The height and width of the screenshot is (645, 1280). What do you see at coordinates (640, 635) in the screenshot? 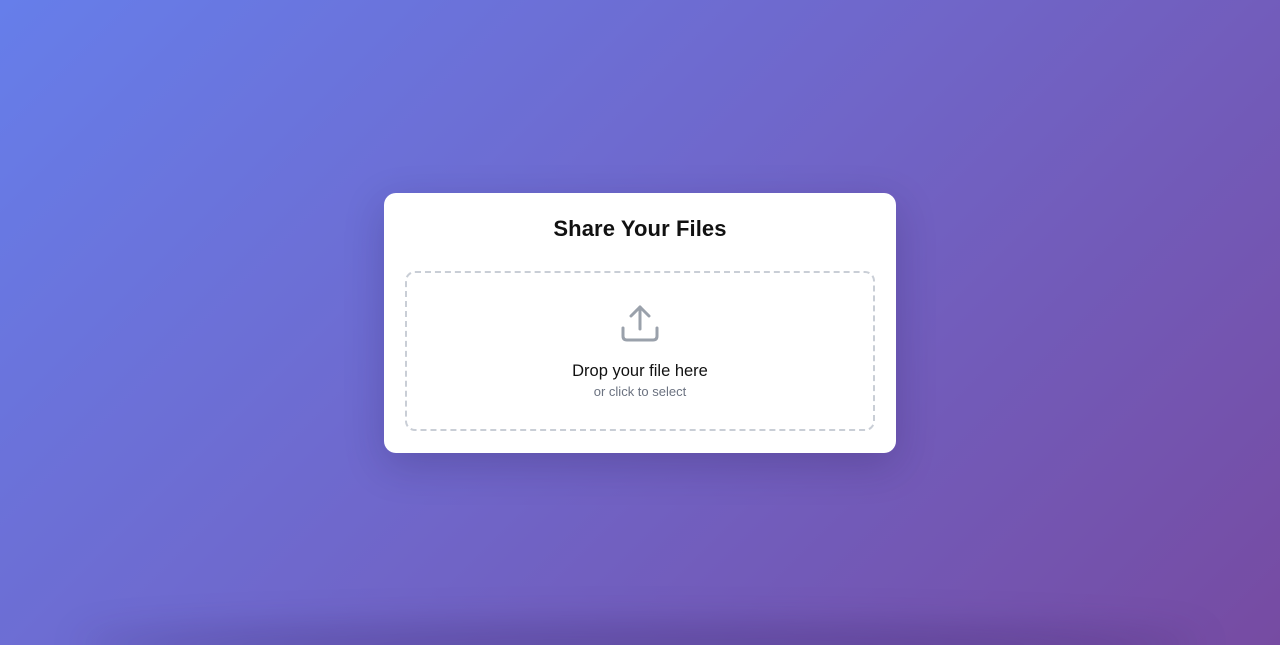
I see `background-shadow` at bounding box center [640, 635].